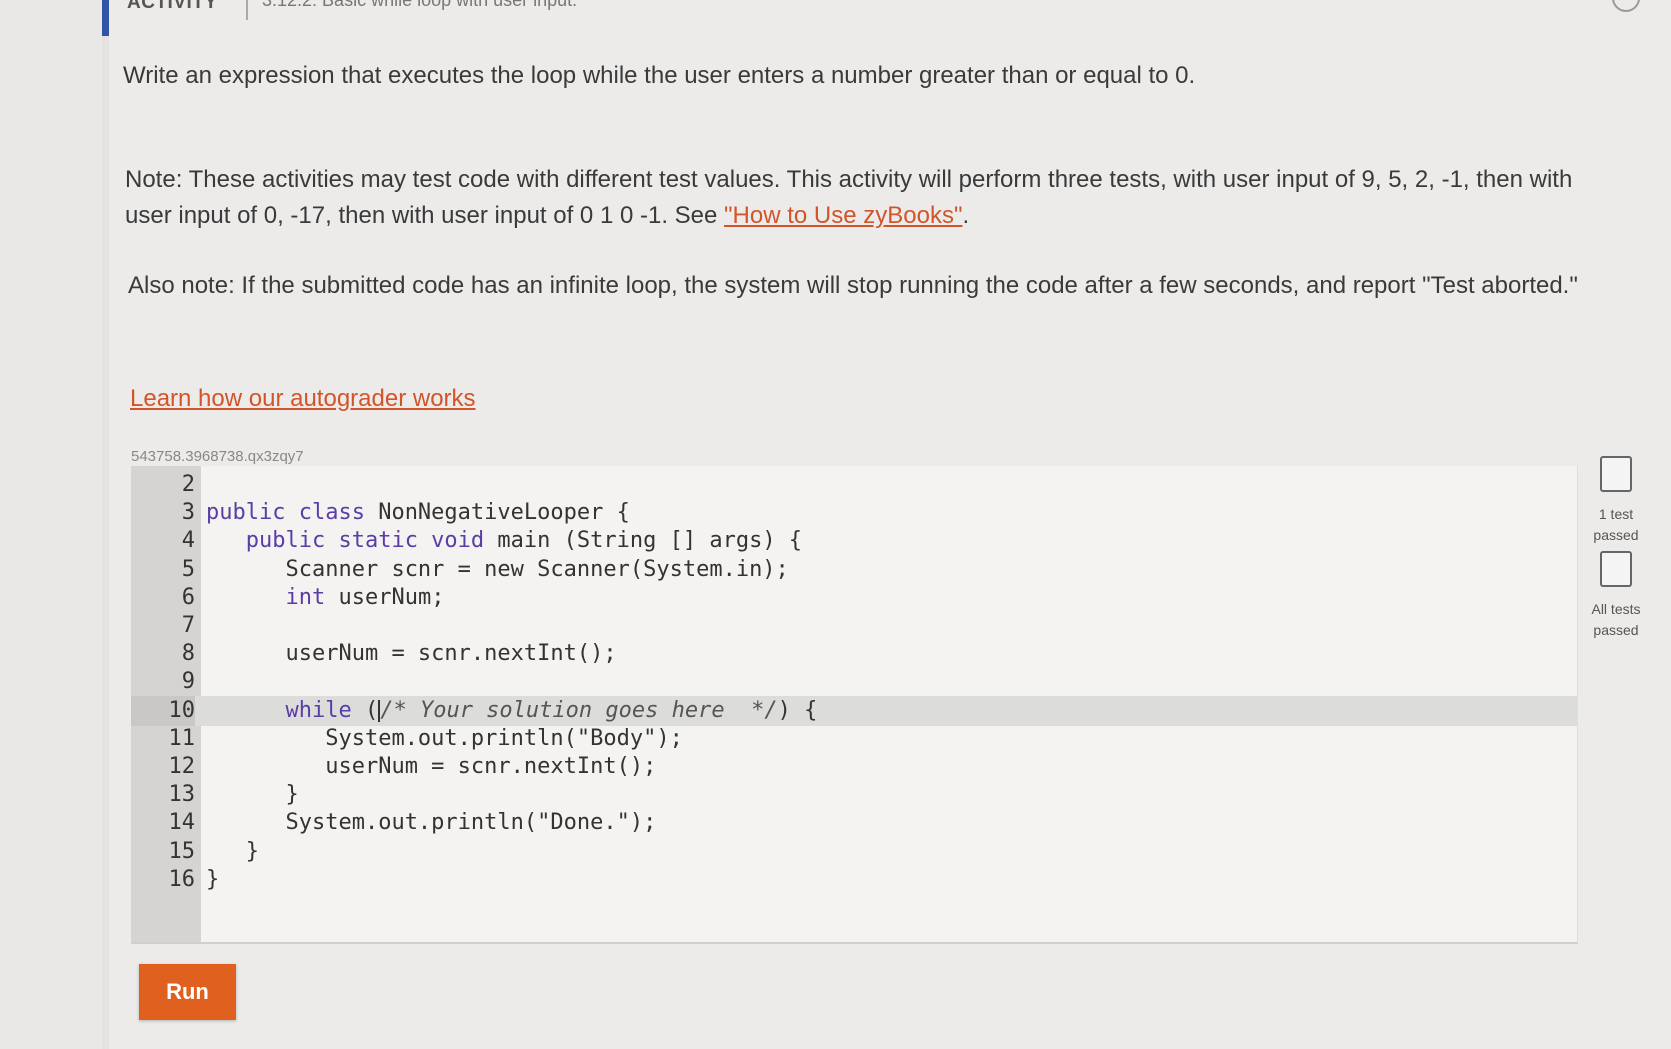 The width and height of the screenshot is (1671, 1049). Describe the element at coordinates (188, 541) in the screenshot. I see `line-number: 4` at that location.